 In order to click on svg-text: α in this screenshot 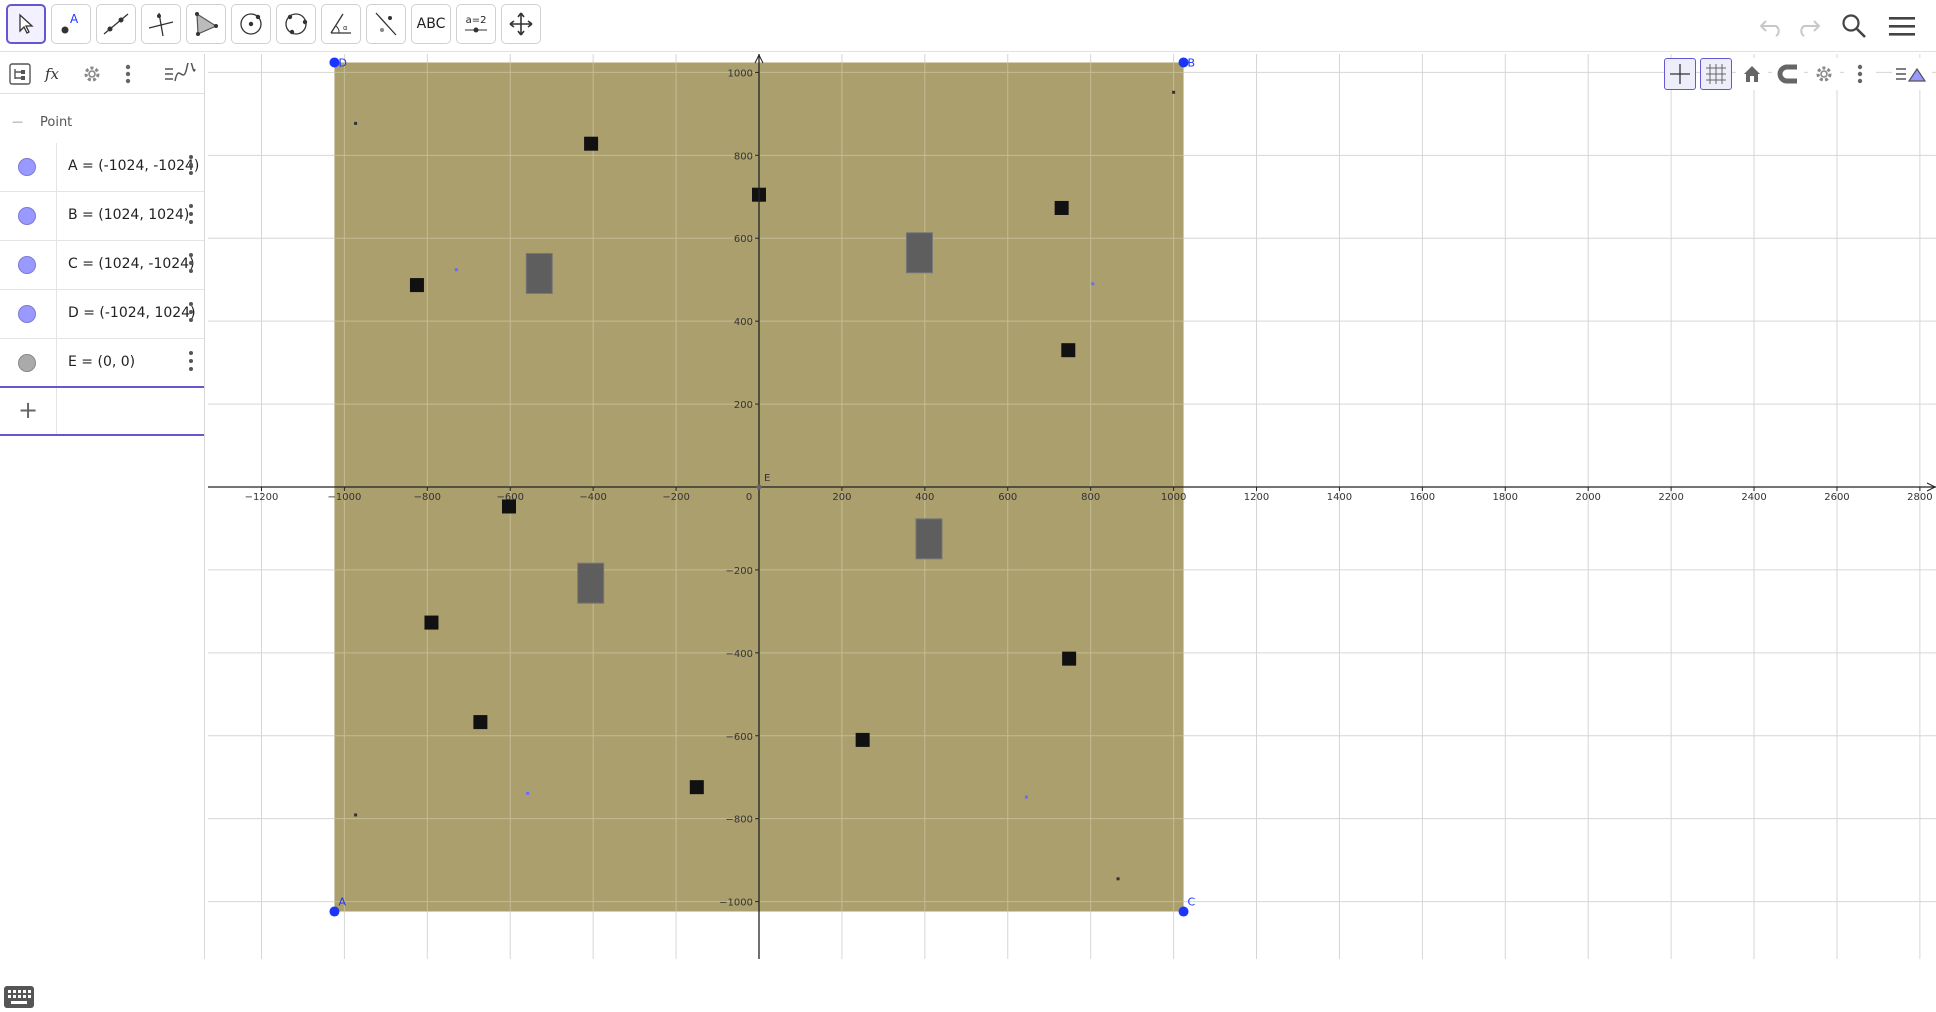, I will do `click(345, 28)`.